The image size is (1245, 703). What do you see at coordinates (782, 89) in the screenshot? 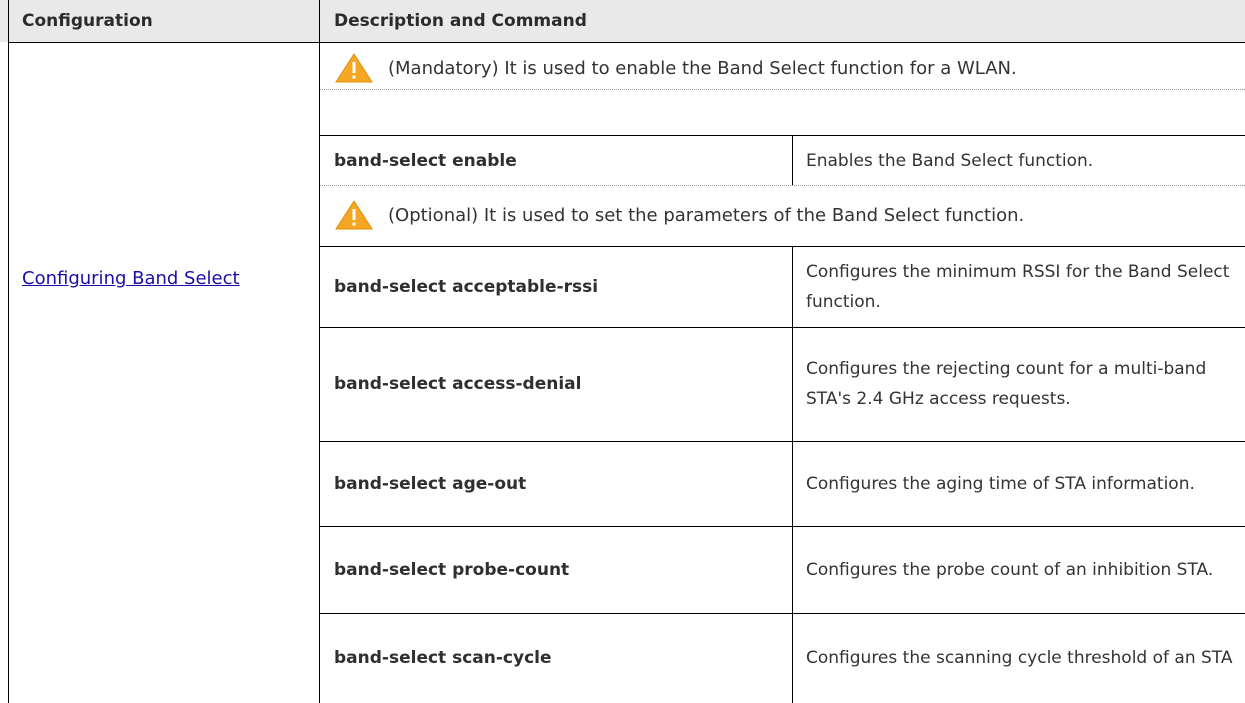
I see `row-rule` at bounding box center [782, 89].